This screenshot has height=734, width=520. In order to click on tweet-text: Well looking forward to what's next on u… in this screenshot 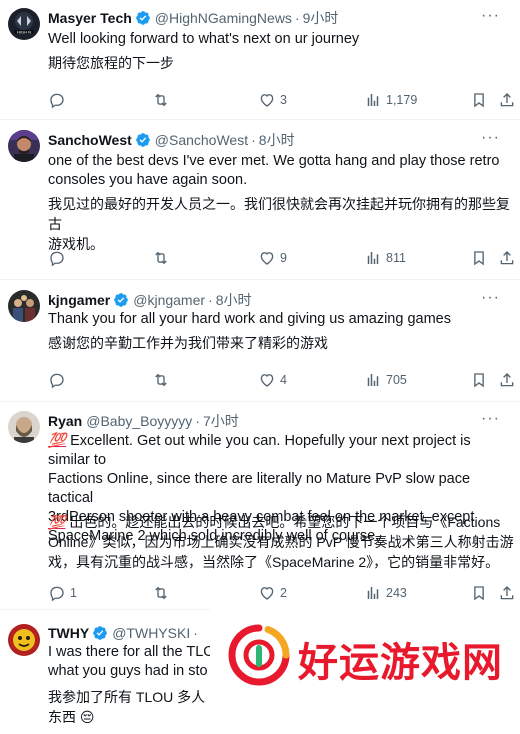, I will do `click(204, 39)`.